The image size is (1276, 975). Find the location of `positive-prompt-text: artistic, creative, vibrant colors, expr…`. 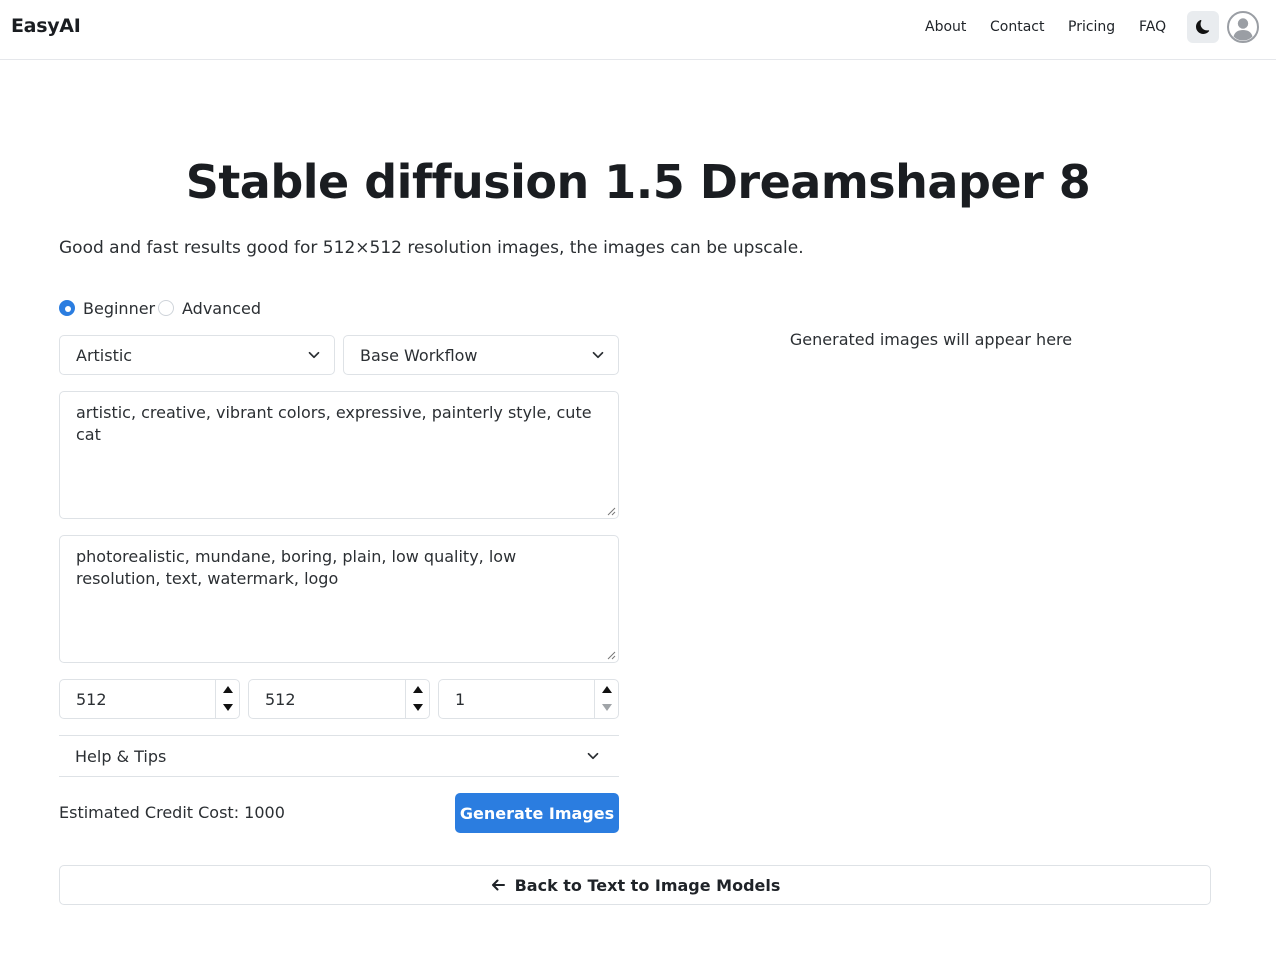

positive-prompt-text: artistic, creative, vibrant colors, expr… is located at coordinates (334, 423).